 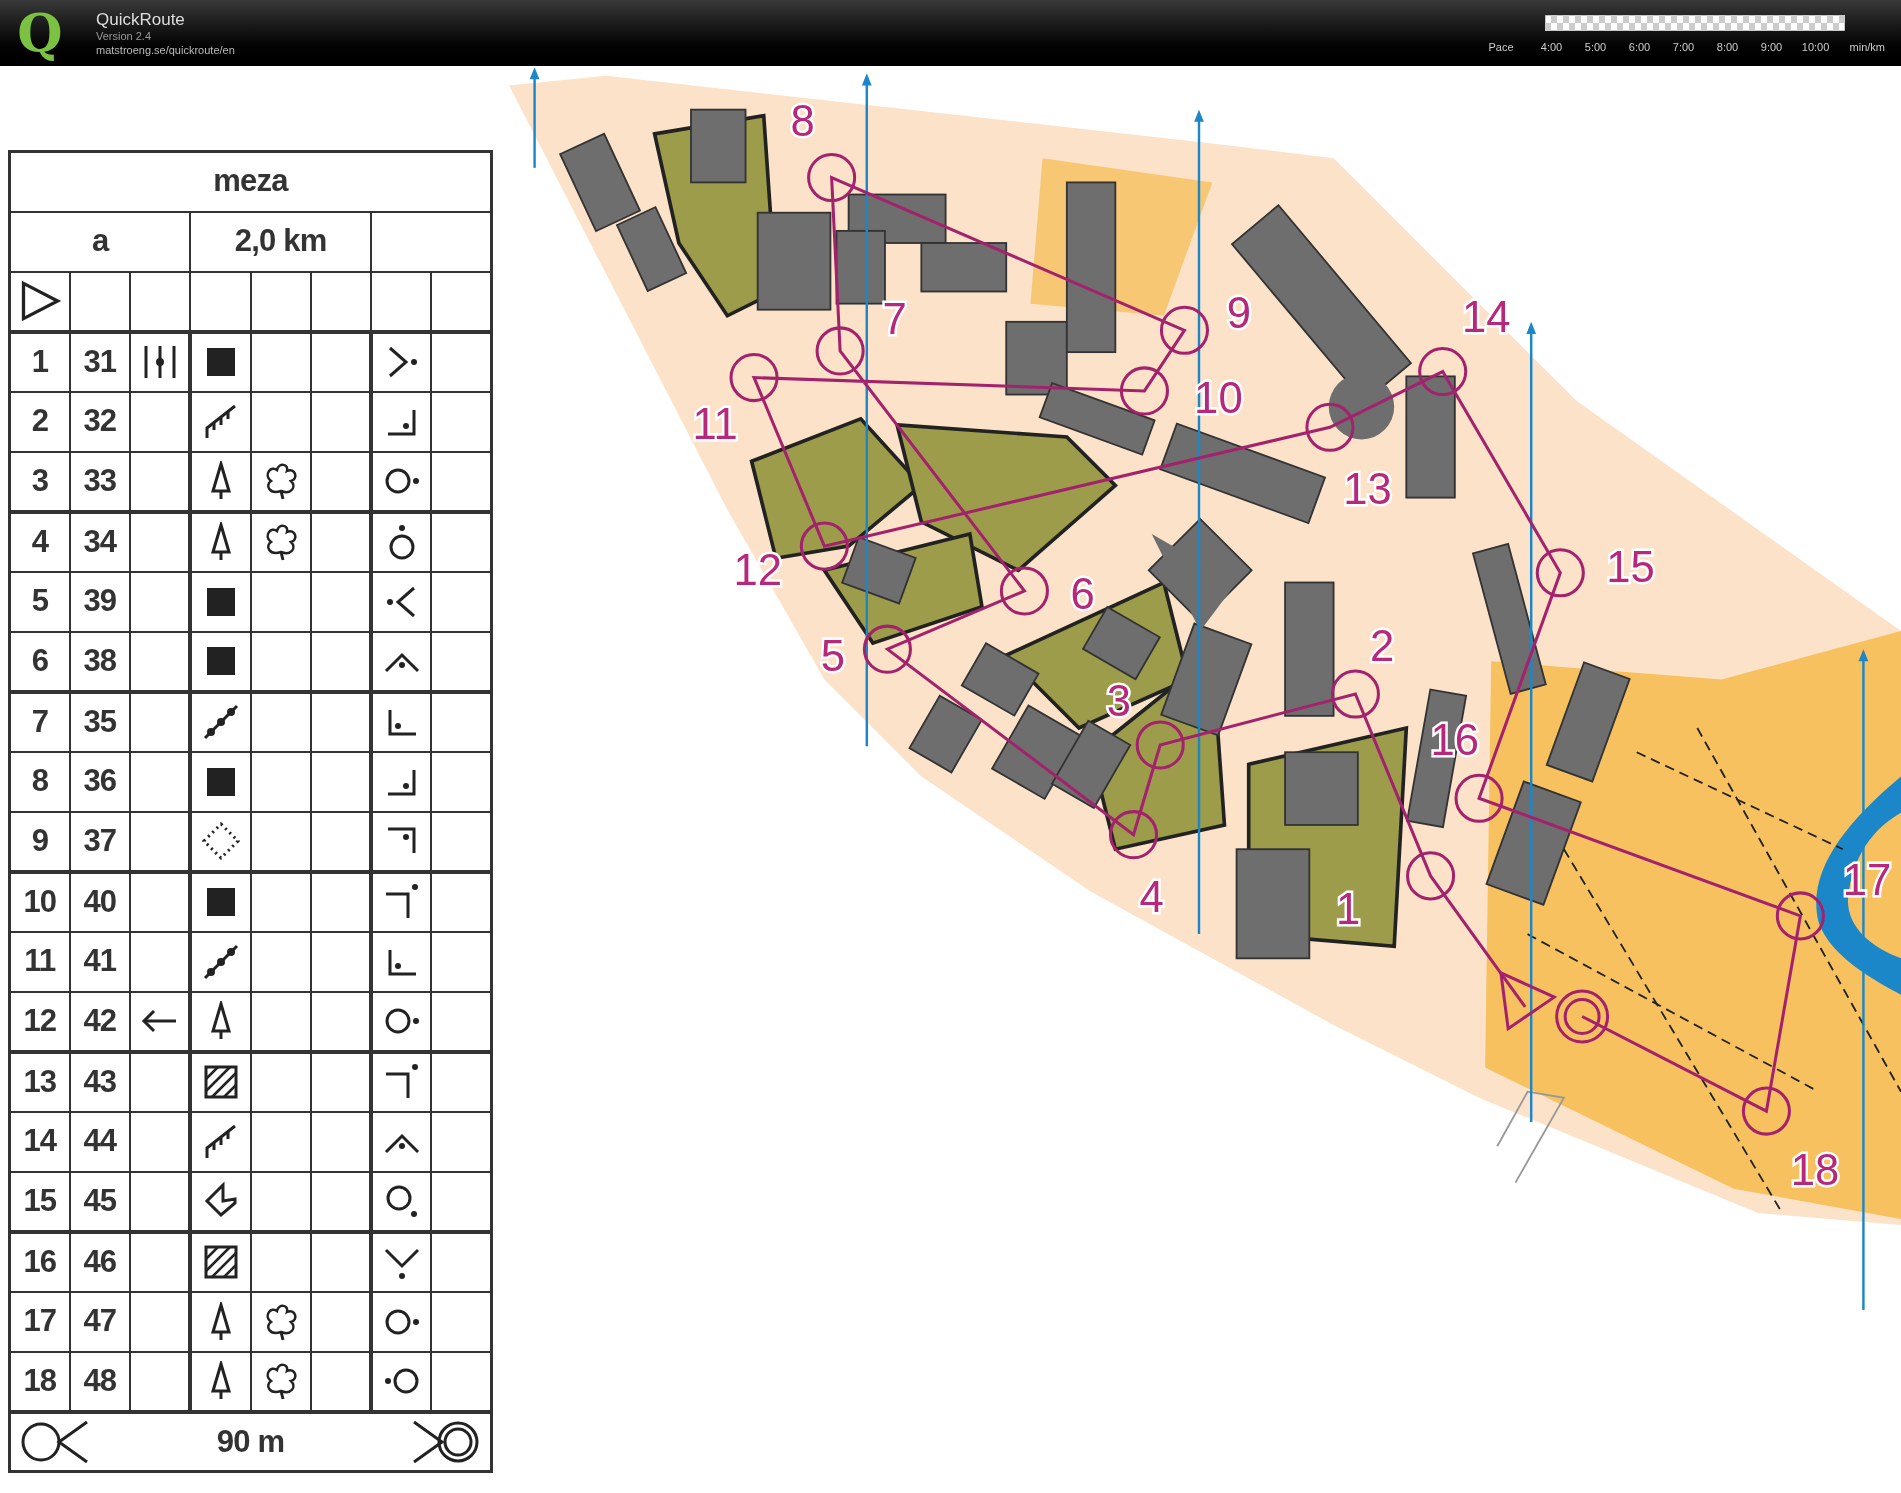 I want to click on pace-tick: 9:00, so click(x=1771, y=47).